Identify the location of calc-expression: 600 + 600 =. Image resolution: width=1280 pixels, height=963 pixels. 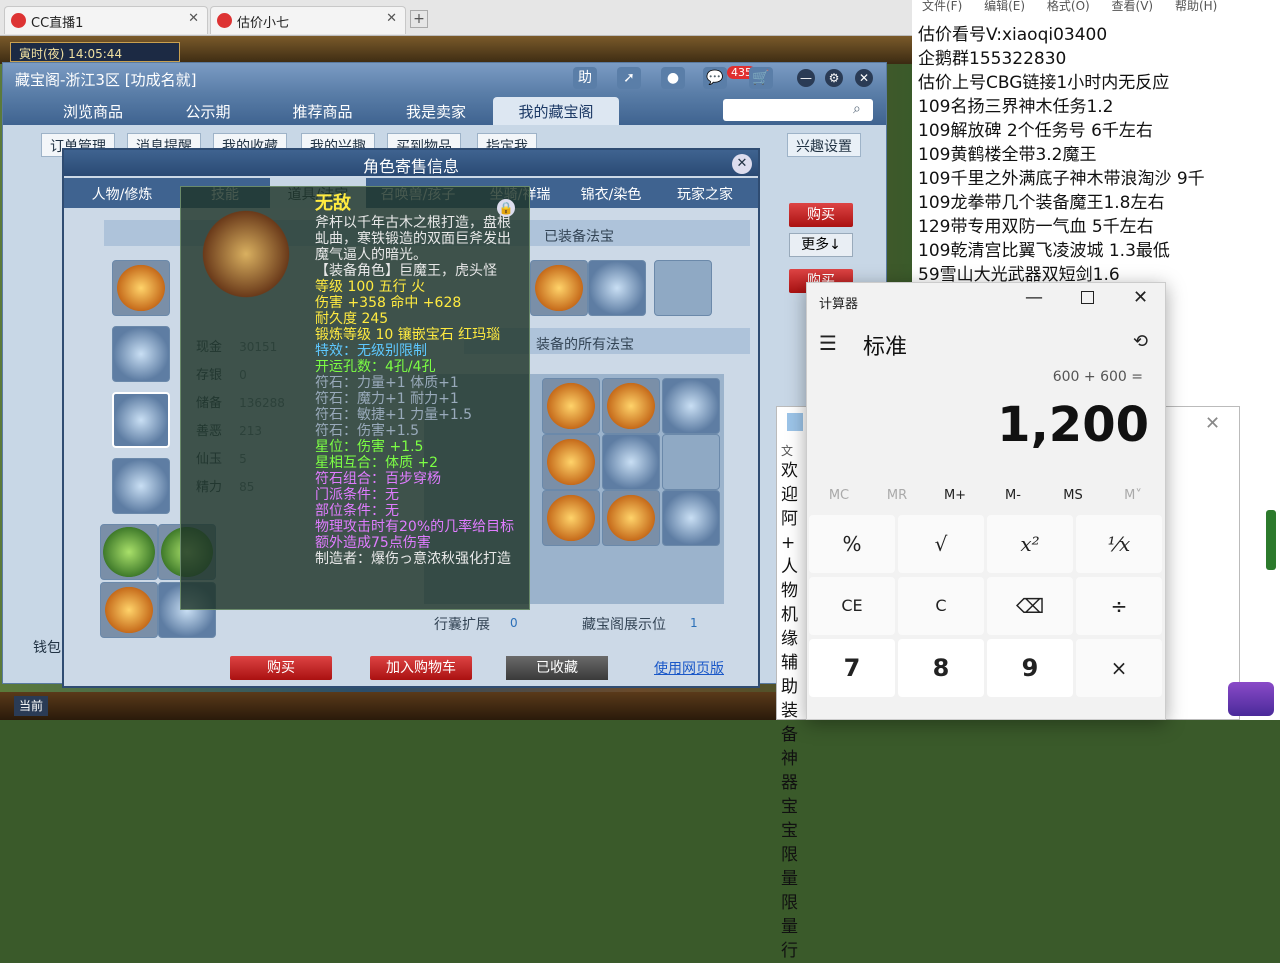
(1097, 377).